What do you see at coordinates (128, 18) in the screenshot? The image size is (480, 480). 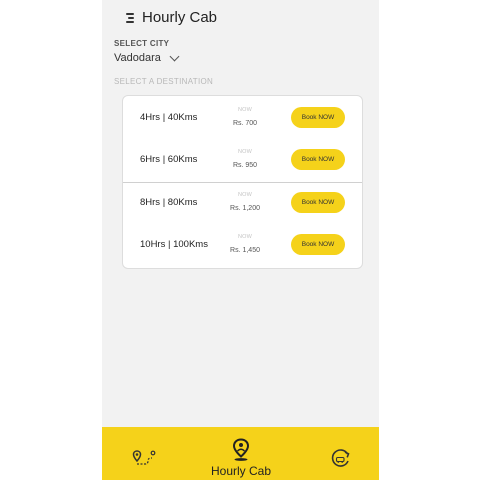 I see `menu-icon` at bounding box center [128, 18].